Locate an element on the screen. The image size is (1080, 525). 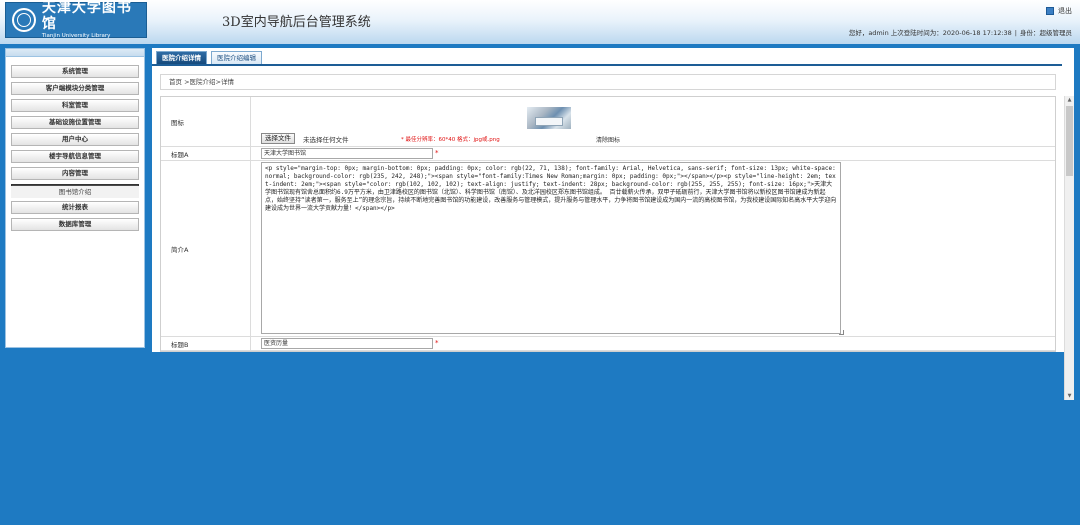
file-status: 未选择任何文件 is located at coordinates (326, 140).